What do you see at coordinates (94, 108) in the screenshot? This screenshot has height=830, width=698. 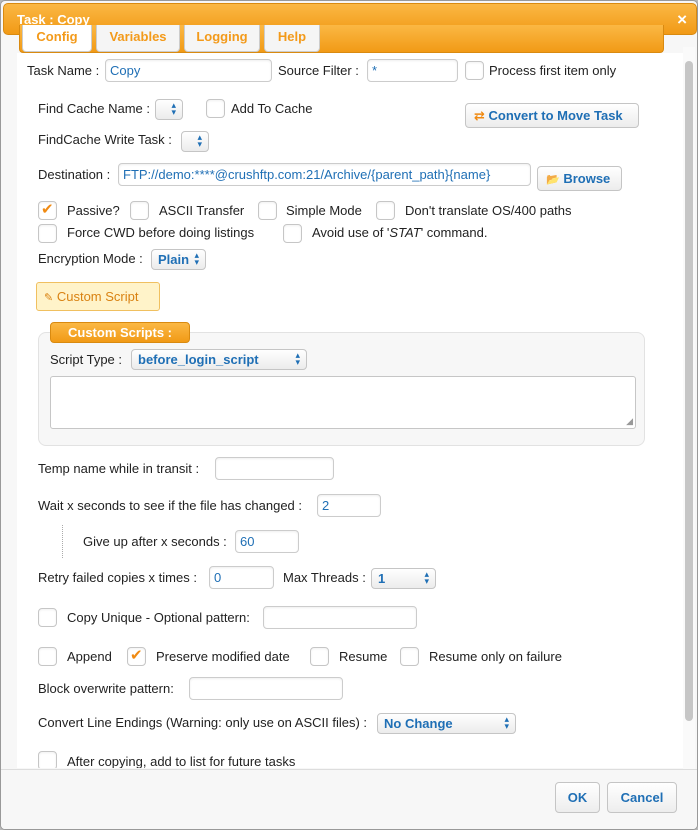 I see `find-cache-label: Find Cache Name :` at bounding box center [94, 108].